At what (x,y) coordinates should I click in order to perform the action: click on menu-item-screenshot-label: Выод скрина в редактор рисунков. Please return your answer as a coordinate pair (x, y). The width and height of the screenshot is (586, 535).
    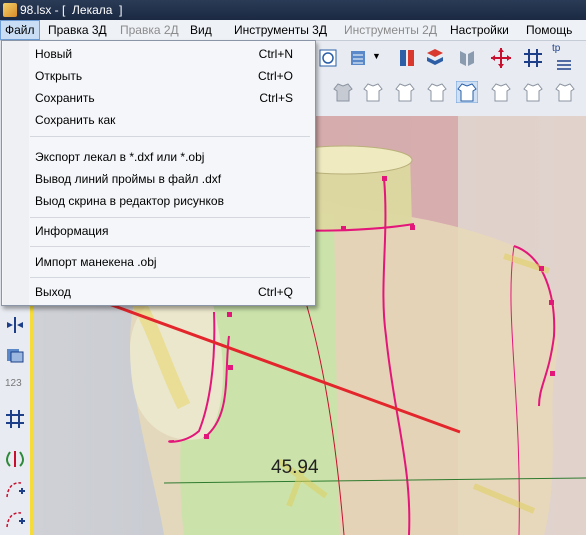
    Looking at the image, I should click on (129, 201).